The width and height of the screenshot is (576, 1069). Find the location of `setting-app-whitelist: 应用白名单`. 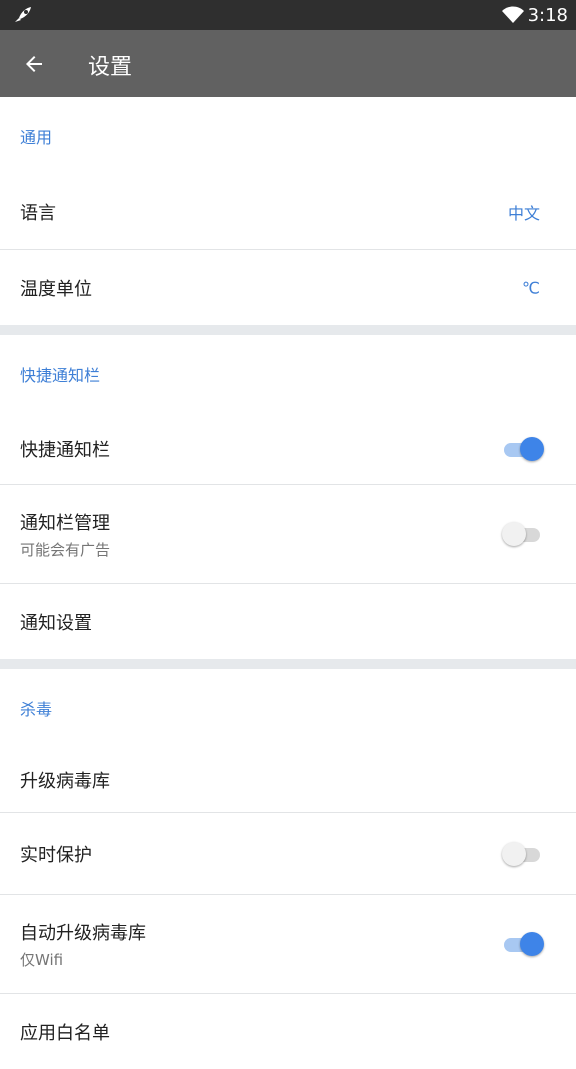

setting-app-whitelist: 应用白名单 is located at coordinates (288, 1031).